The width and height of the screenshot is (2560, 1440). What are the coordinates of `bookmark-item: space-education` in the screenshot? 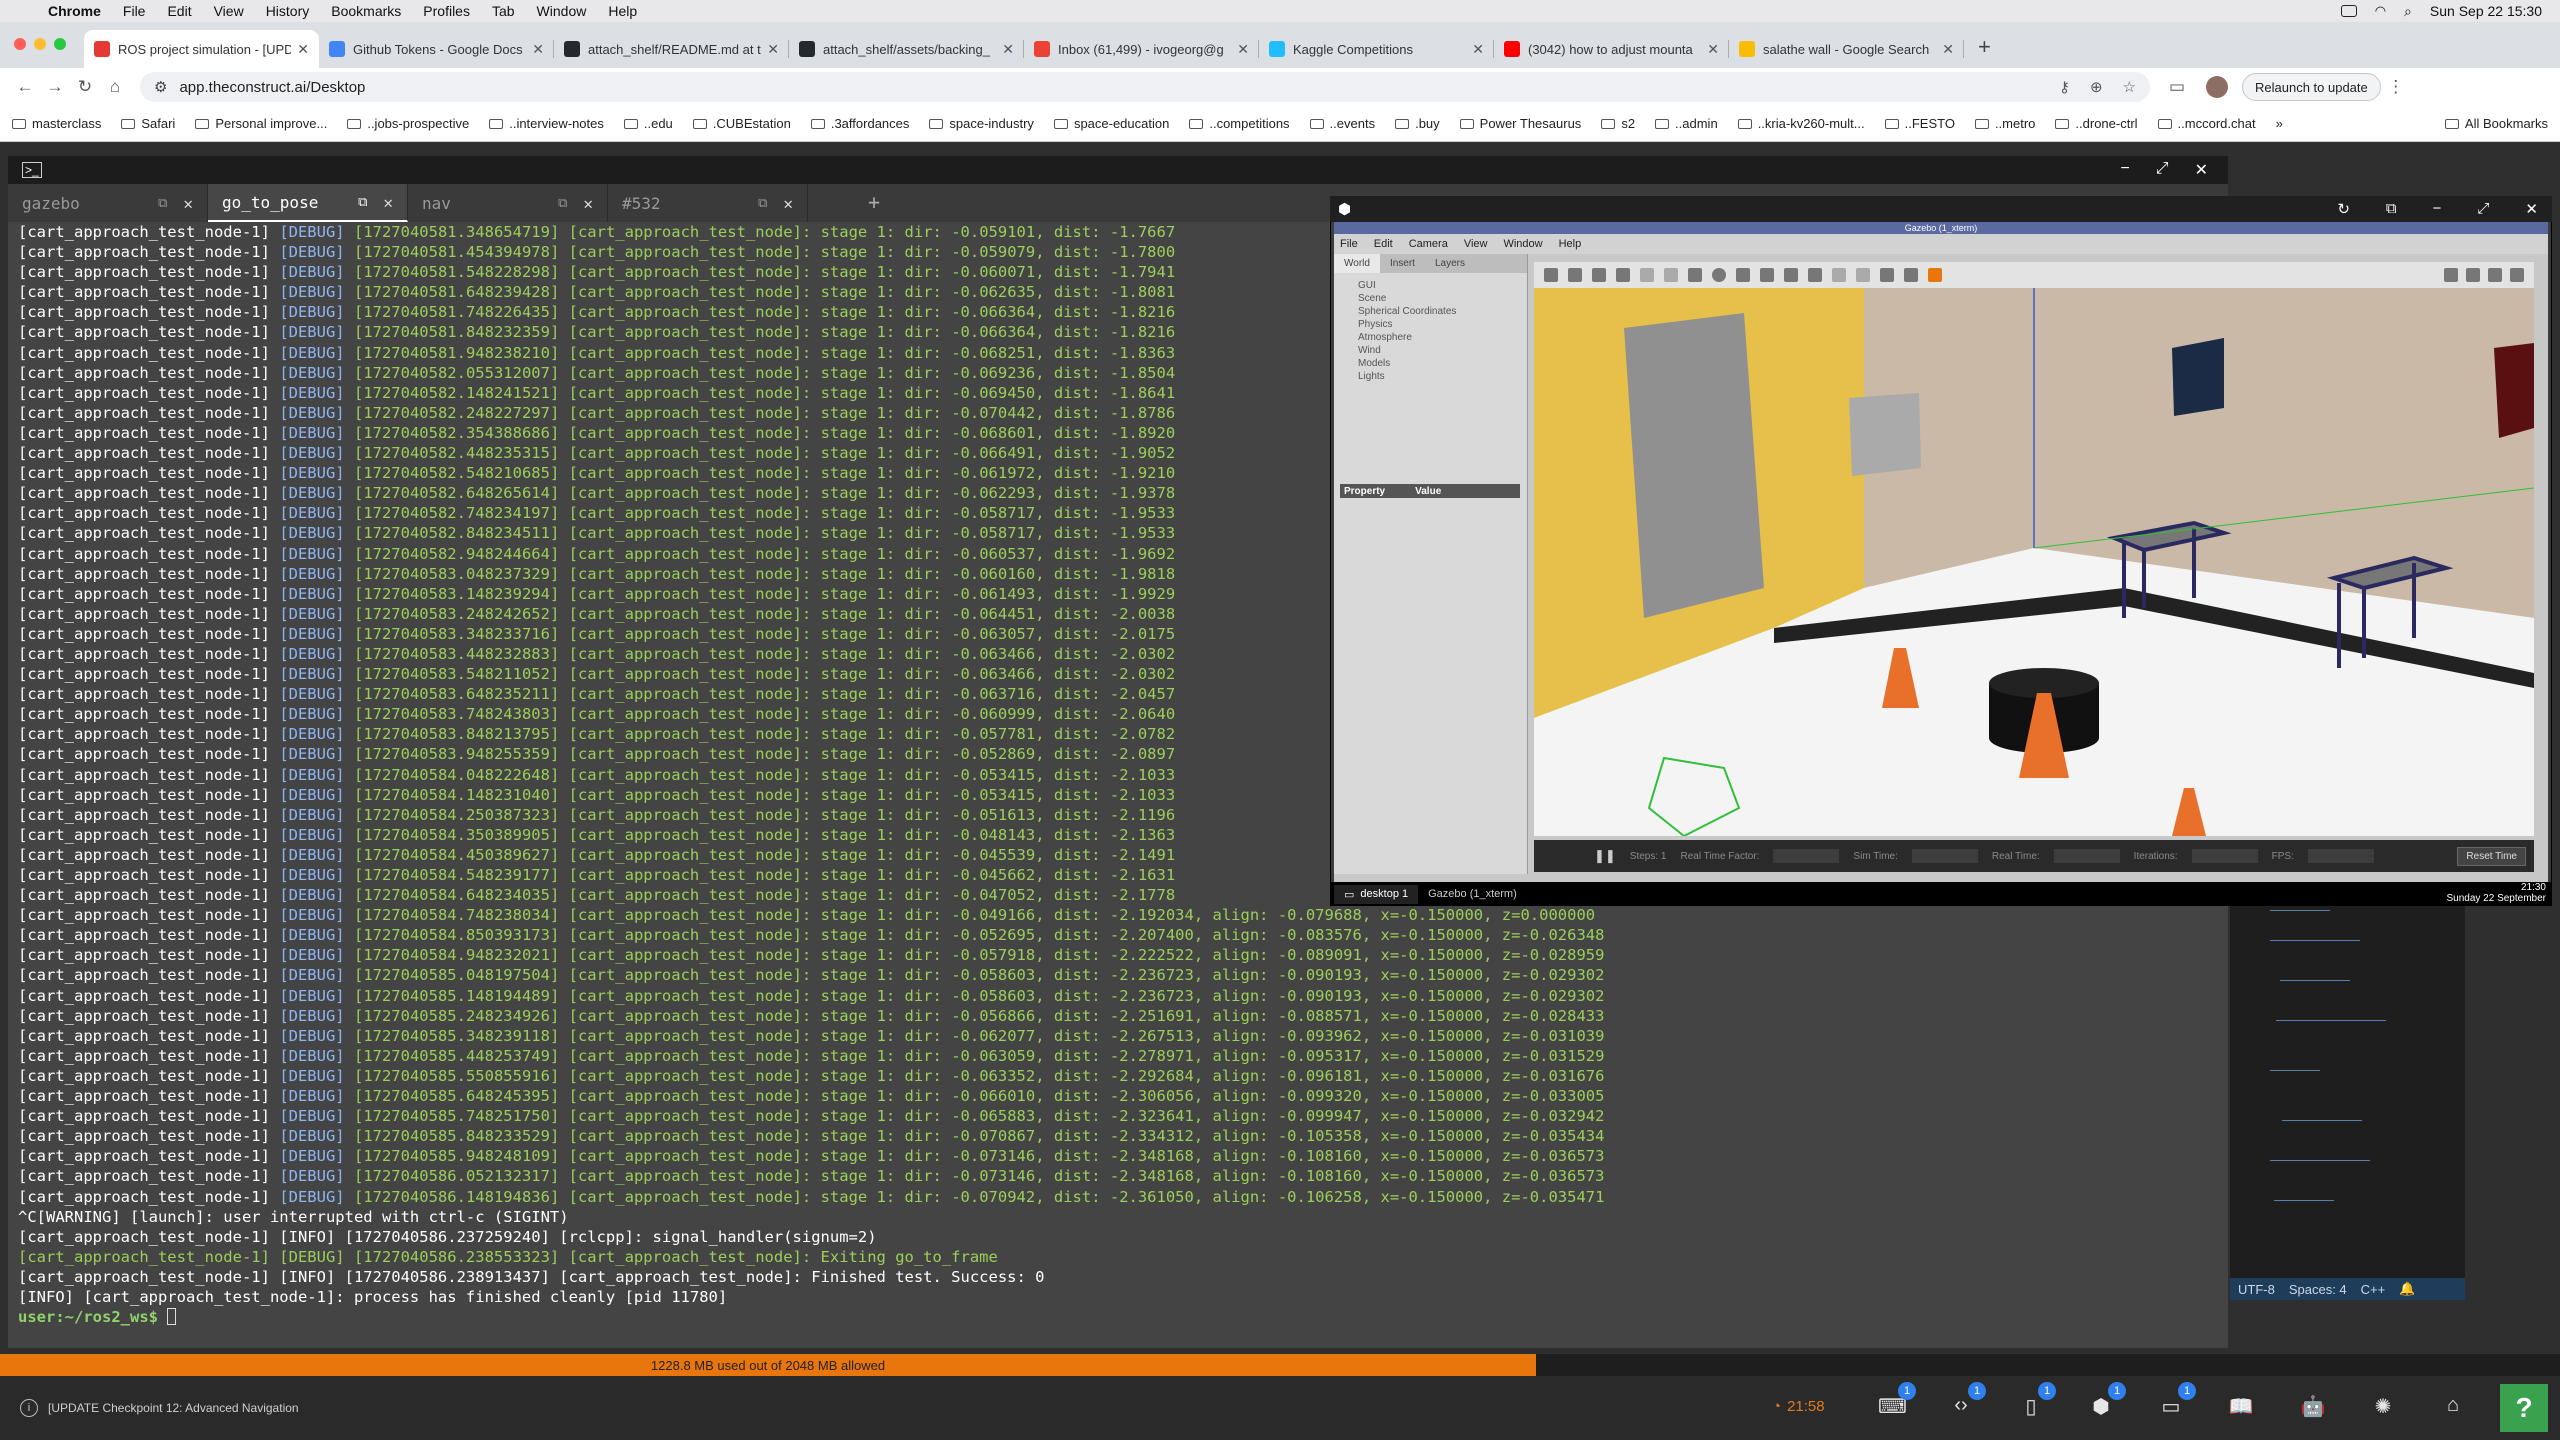 It's located at (1111, 123).